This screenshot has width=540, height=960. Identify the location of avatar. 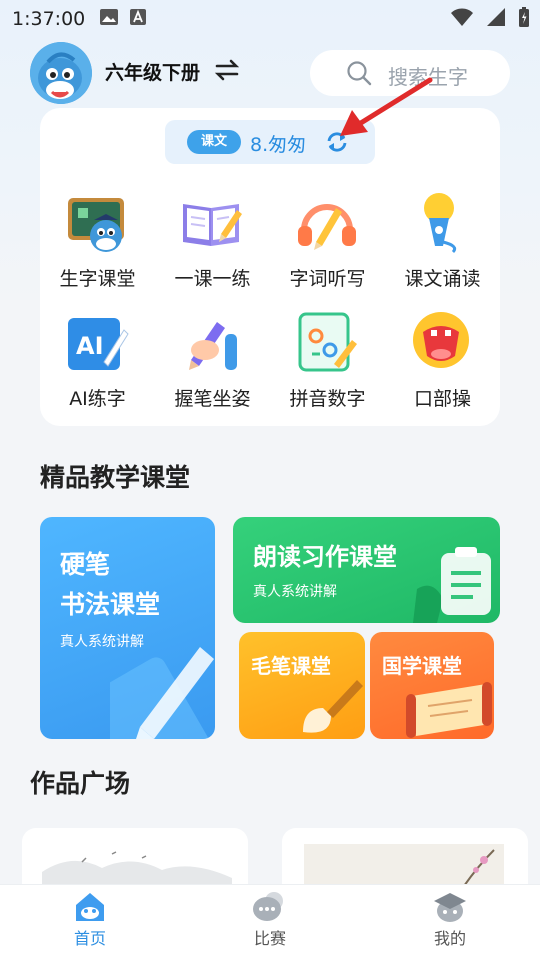
(61, 73).